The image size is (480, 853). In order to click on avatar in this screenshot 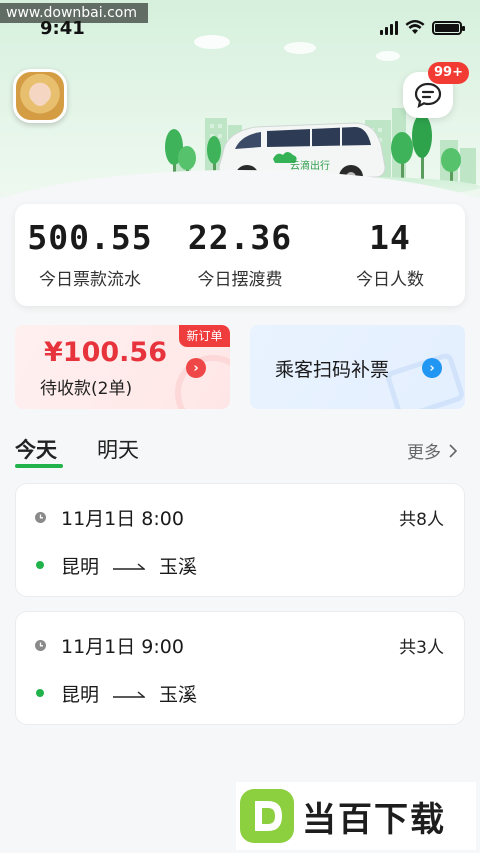, I will do `click(40, 96)`.